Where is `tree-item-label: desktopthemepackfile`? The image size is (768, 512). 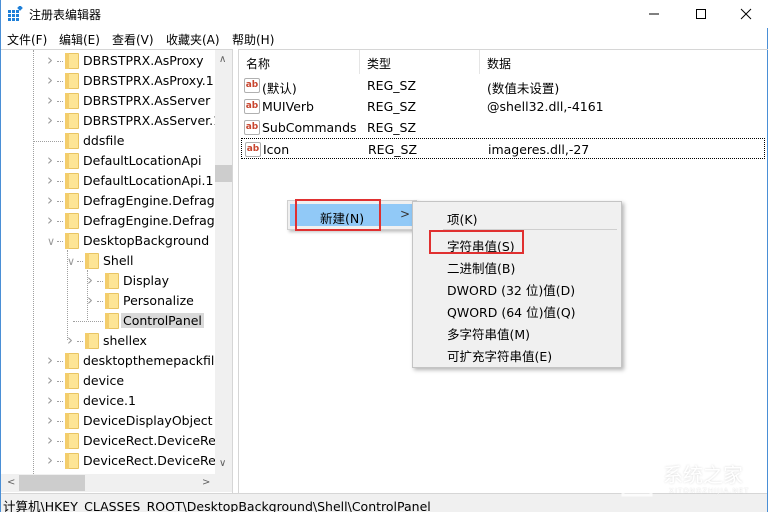 tree-item-label: desktopthemepackfile is located at coordinates (152, 360).